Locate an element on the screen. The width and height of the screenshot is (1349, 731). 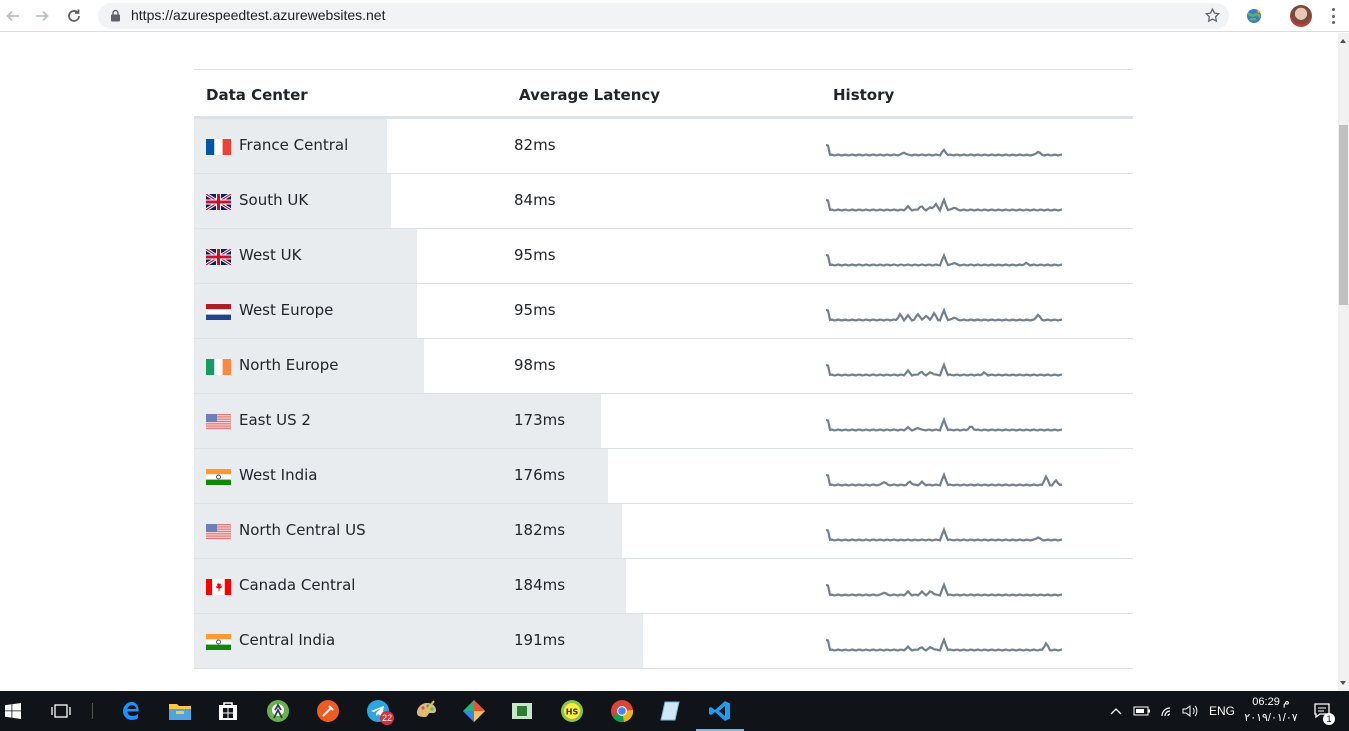
gitkraken-app is located at coordinates (474, 711).